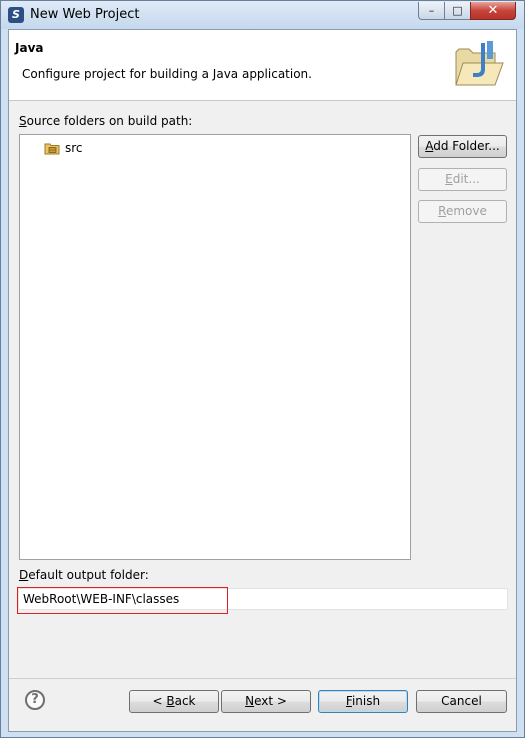  Describe the element at coordinates (266, 701) in the screenshot. I see `next-button: Next >` at that location.